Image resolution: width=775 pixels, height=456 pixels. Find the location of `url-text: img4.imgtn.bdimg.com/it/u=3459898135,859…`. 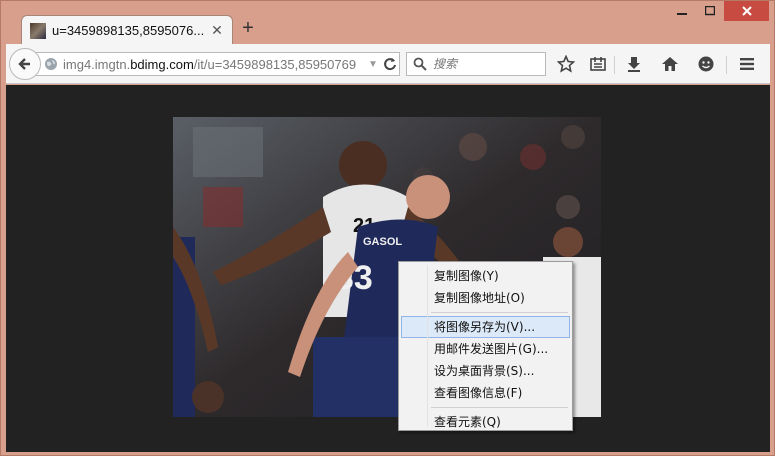

url-text: img4.imgtn.bdimg.com/it/u=3459898135,859… is located at coordinates (210, 64).